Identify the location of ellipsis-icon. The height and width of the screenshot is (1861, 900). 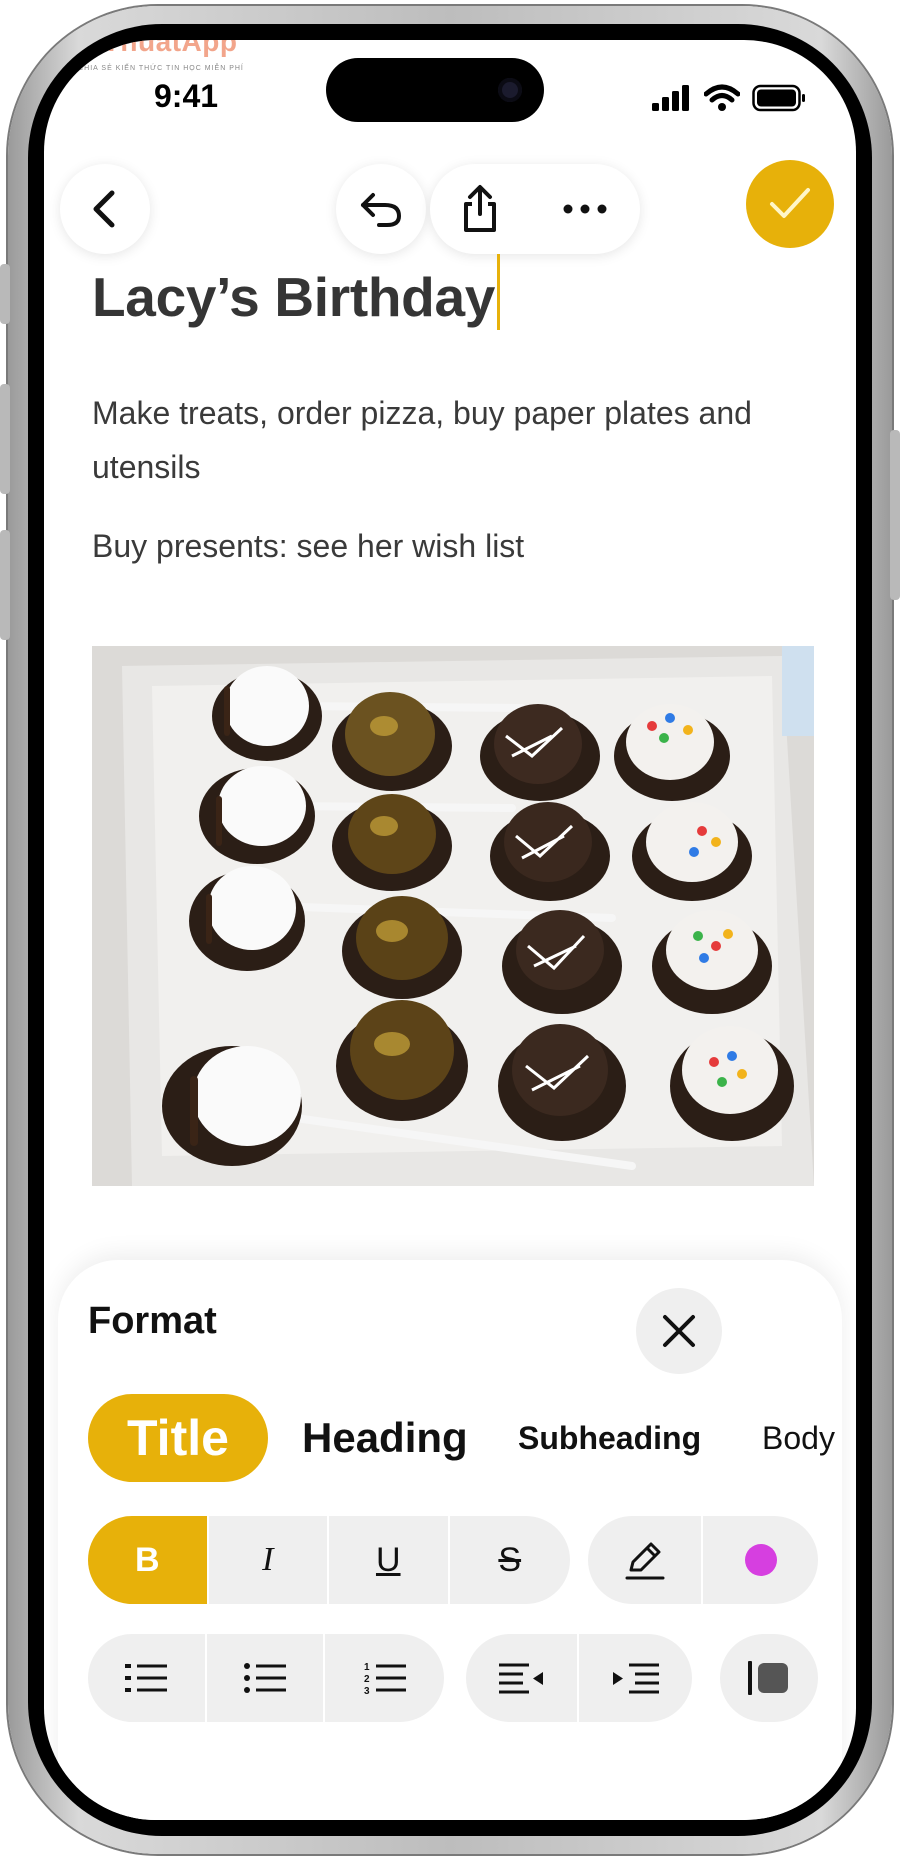
(585, 209).